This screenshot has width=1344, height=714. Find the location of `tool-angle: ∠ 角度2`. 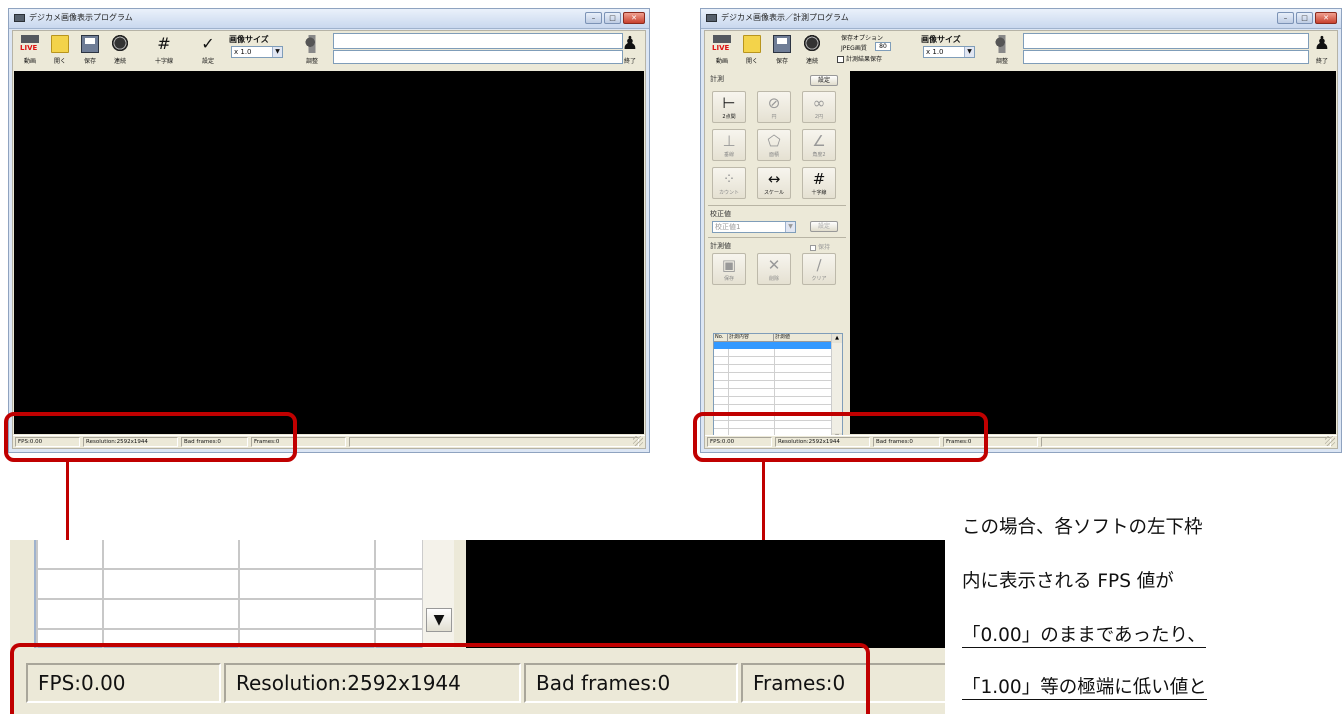

tool-angle: ∠ 角度2 is located at coordinates (819, 145).